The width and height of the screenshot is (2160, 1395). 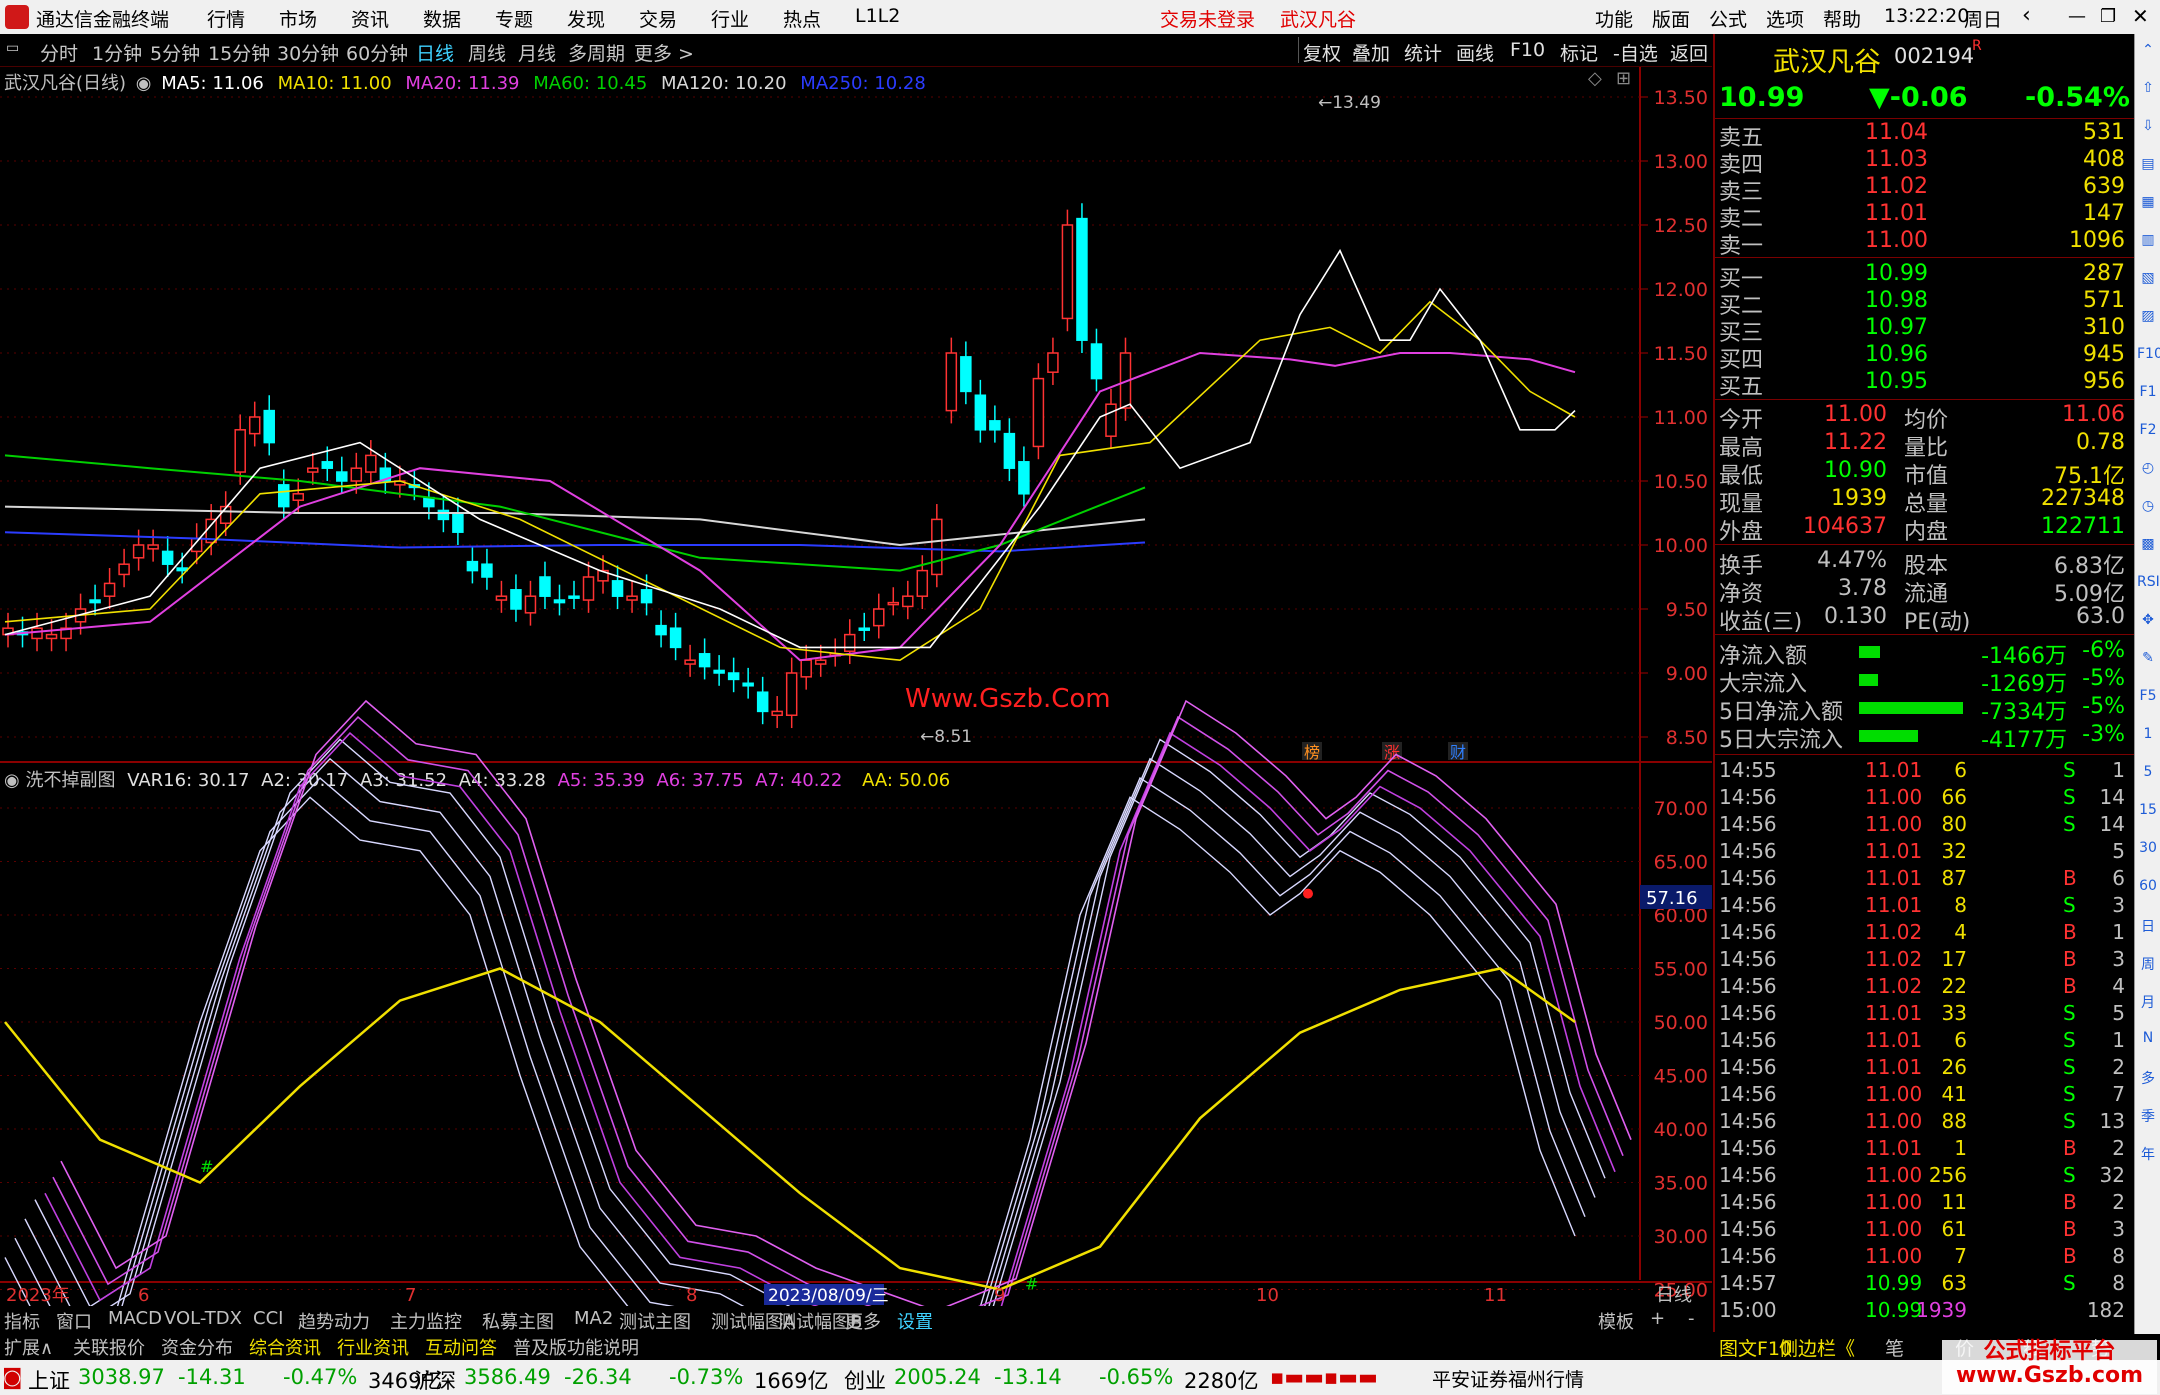 I want to click on index-0-field: -14.31, so click(x=212, y=1377).